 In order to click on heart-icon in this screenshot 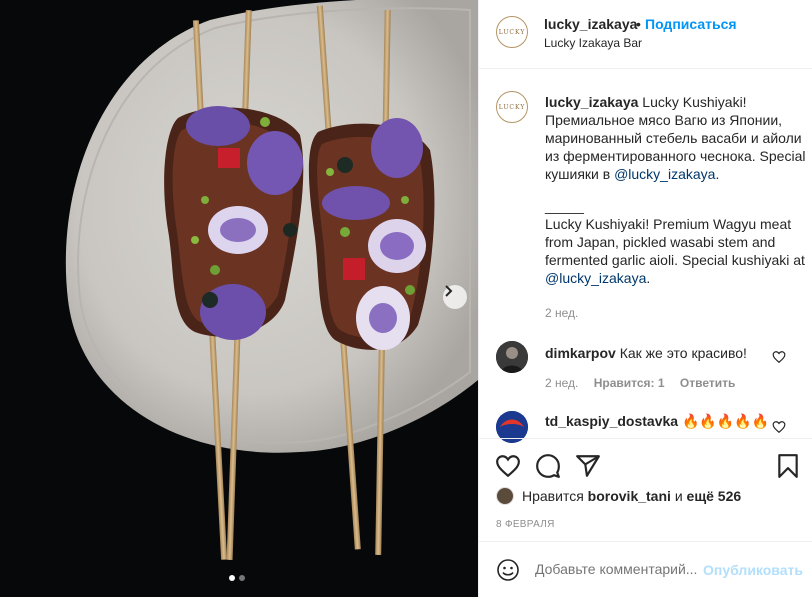, I will do `click(508, 466)`.